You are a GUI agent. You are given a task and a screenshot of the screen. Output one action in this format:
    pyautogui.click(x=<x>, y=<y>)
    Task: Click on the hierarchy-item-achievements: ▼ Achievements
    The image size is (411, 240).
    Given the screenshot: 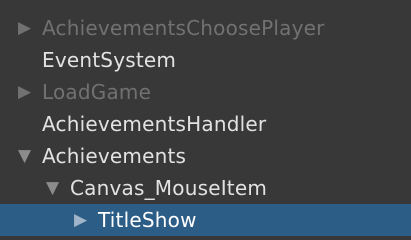 What is the action you would take?
    pyautogui.click(x=205, y=156)
    